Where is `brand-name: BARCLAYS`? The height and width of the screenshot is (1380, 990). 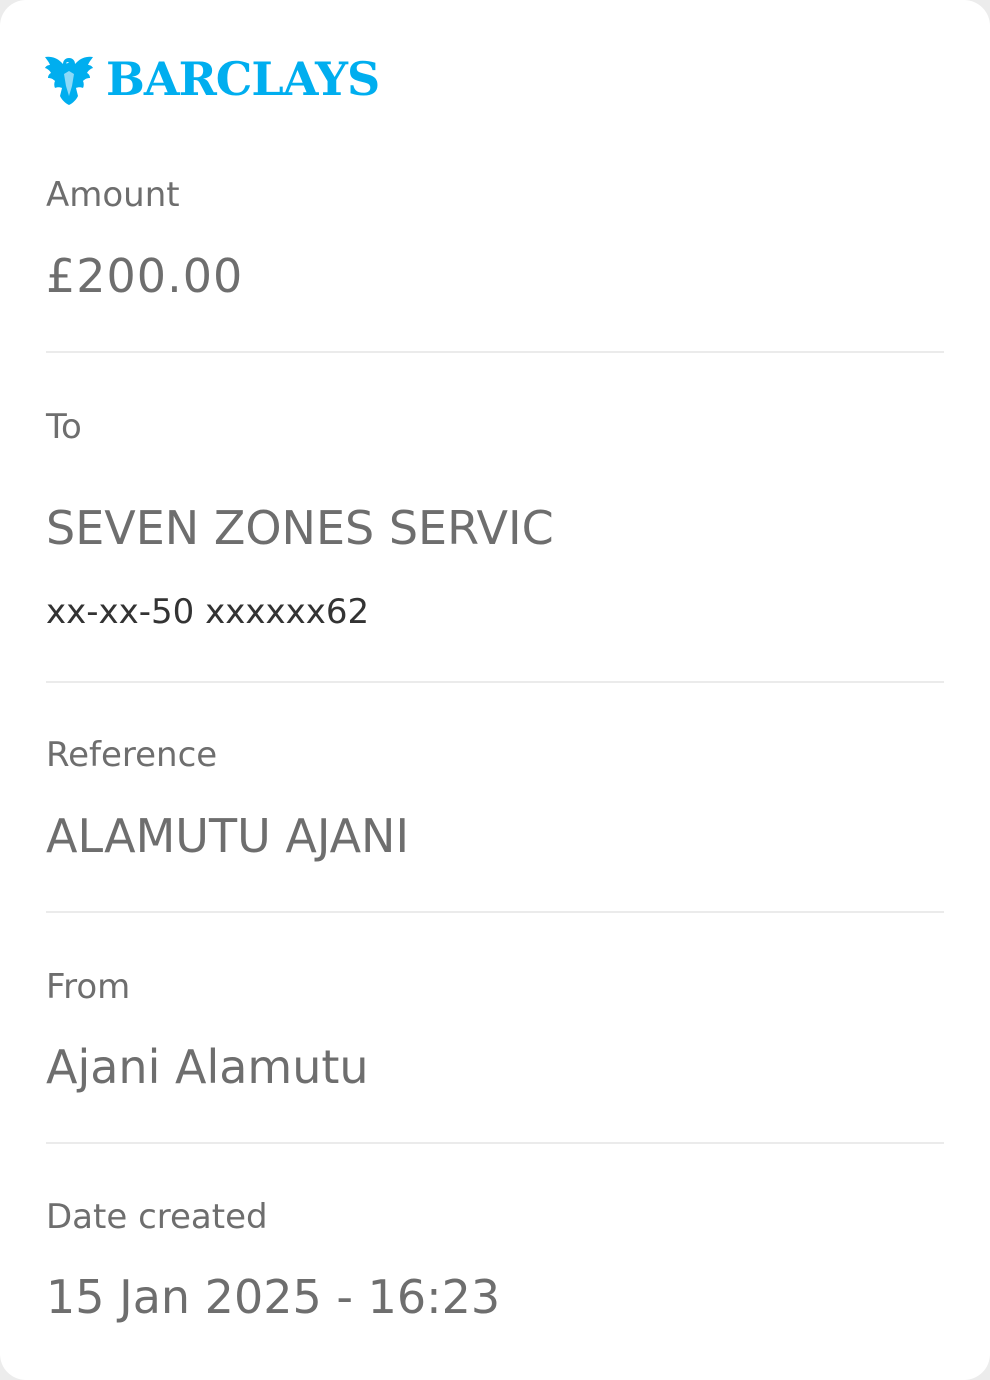 brand-name: BARCLAYS is located at coordinates (243, 79).